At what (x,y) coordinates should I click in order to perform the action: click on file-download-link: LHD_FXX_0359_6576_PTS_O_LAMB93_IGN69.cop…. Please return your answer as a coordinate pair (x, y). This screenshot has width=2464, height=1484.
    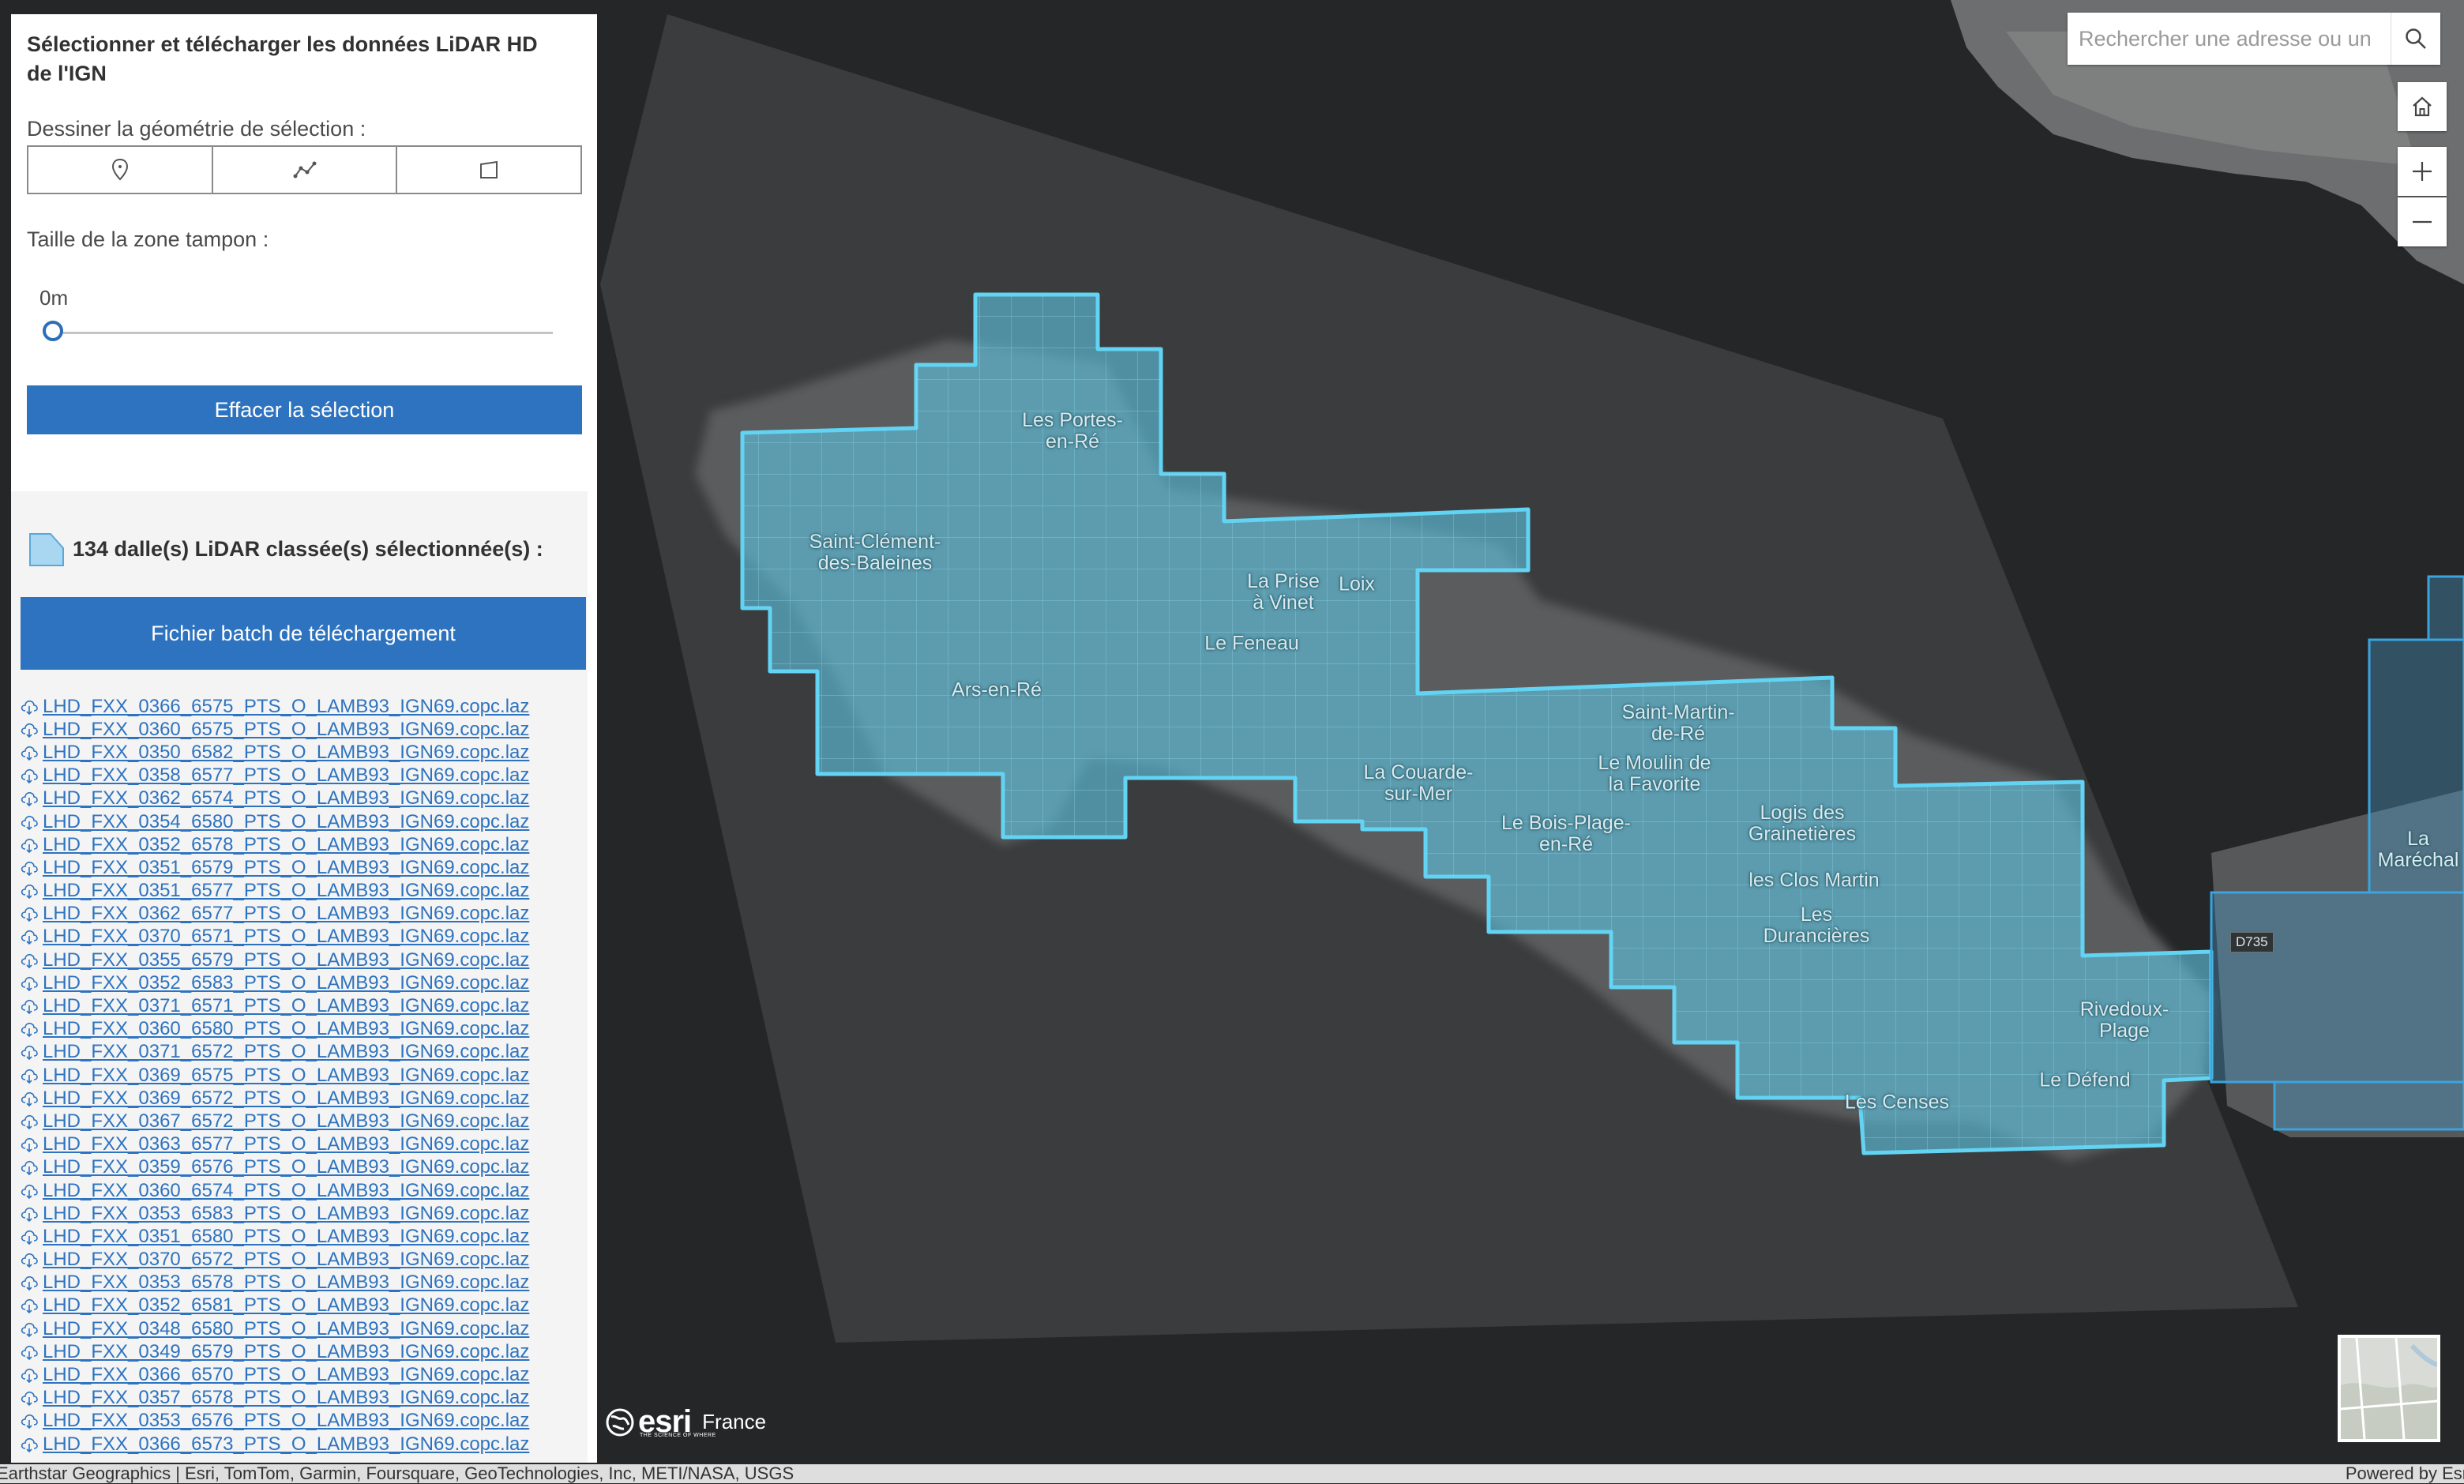
    Looking at the image, I should click on (303, 1167).